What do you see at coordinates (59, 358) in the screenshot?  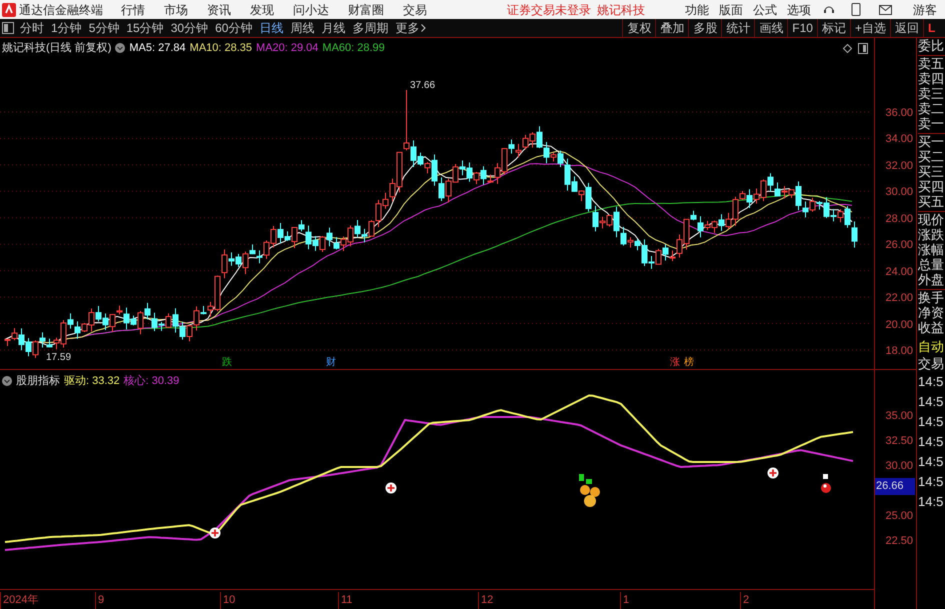 I see `low-price-label: 17.59` at bounding box center [59, 358].